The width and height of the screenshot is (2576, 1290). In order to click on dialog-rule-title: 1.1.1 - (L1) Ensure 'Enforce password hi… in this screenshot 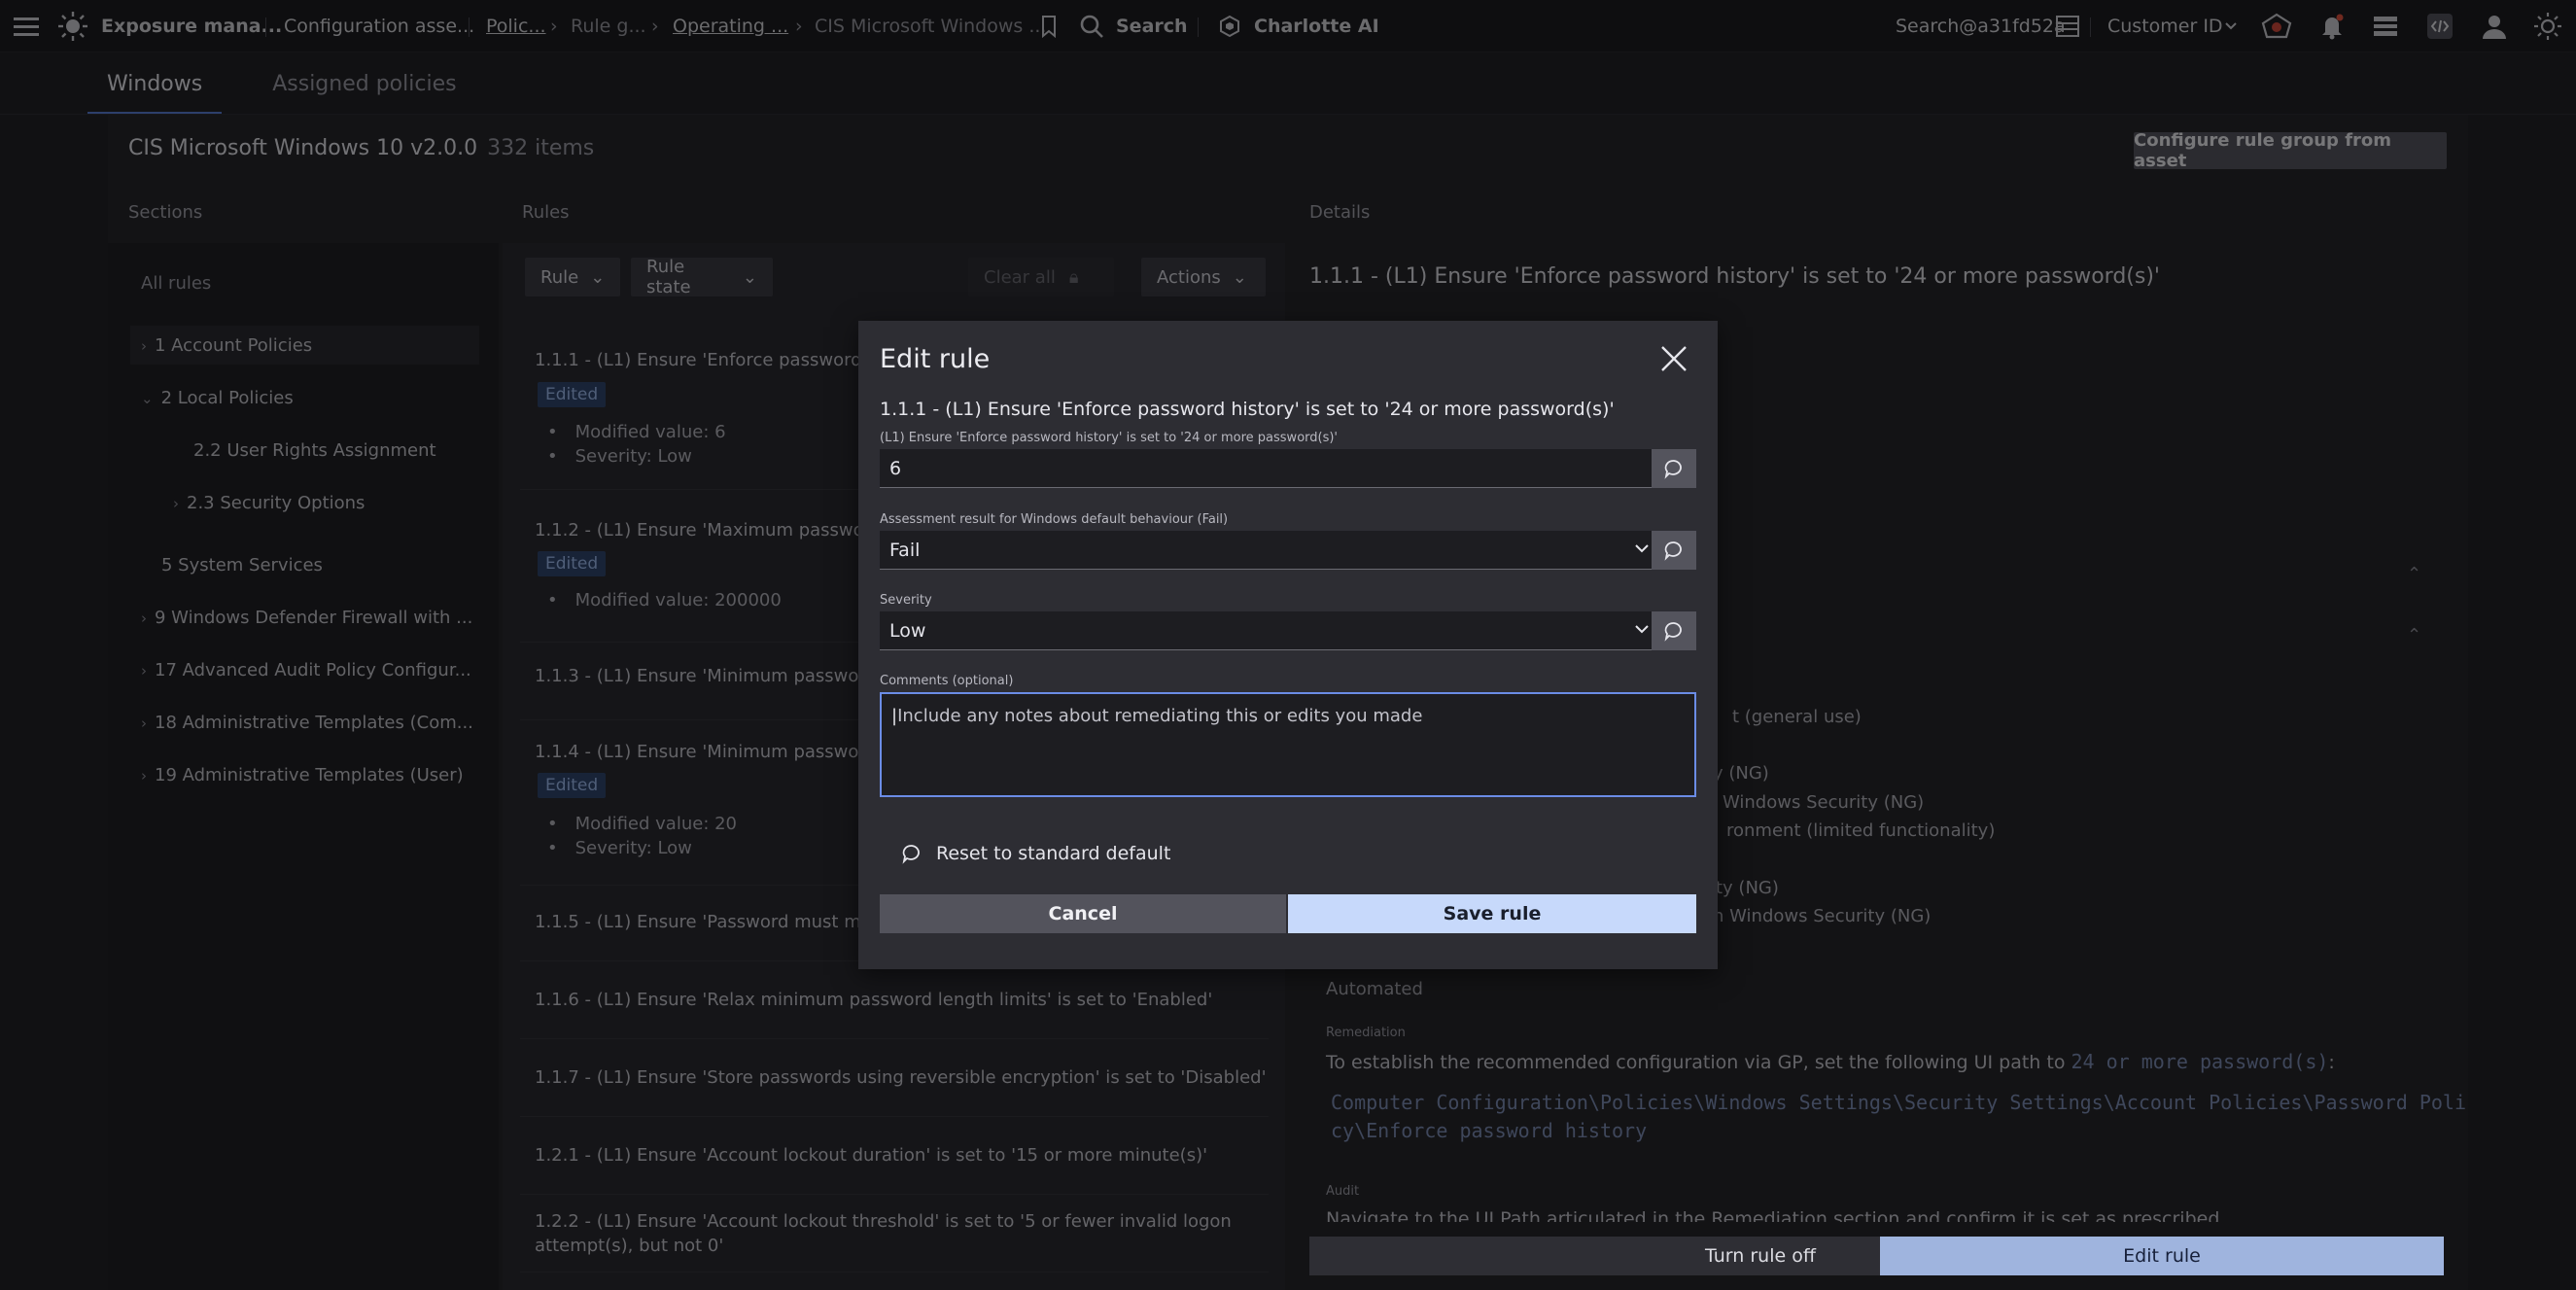, I will do `click(1247, 409)`.